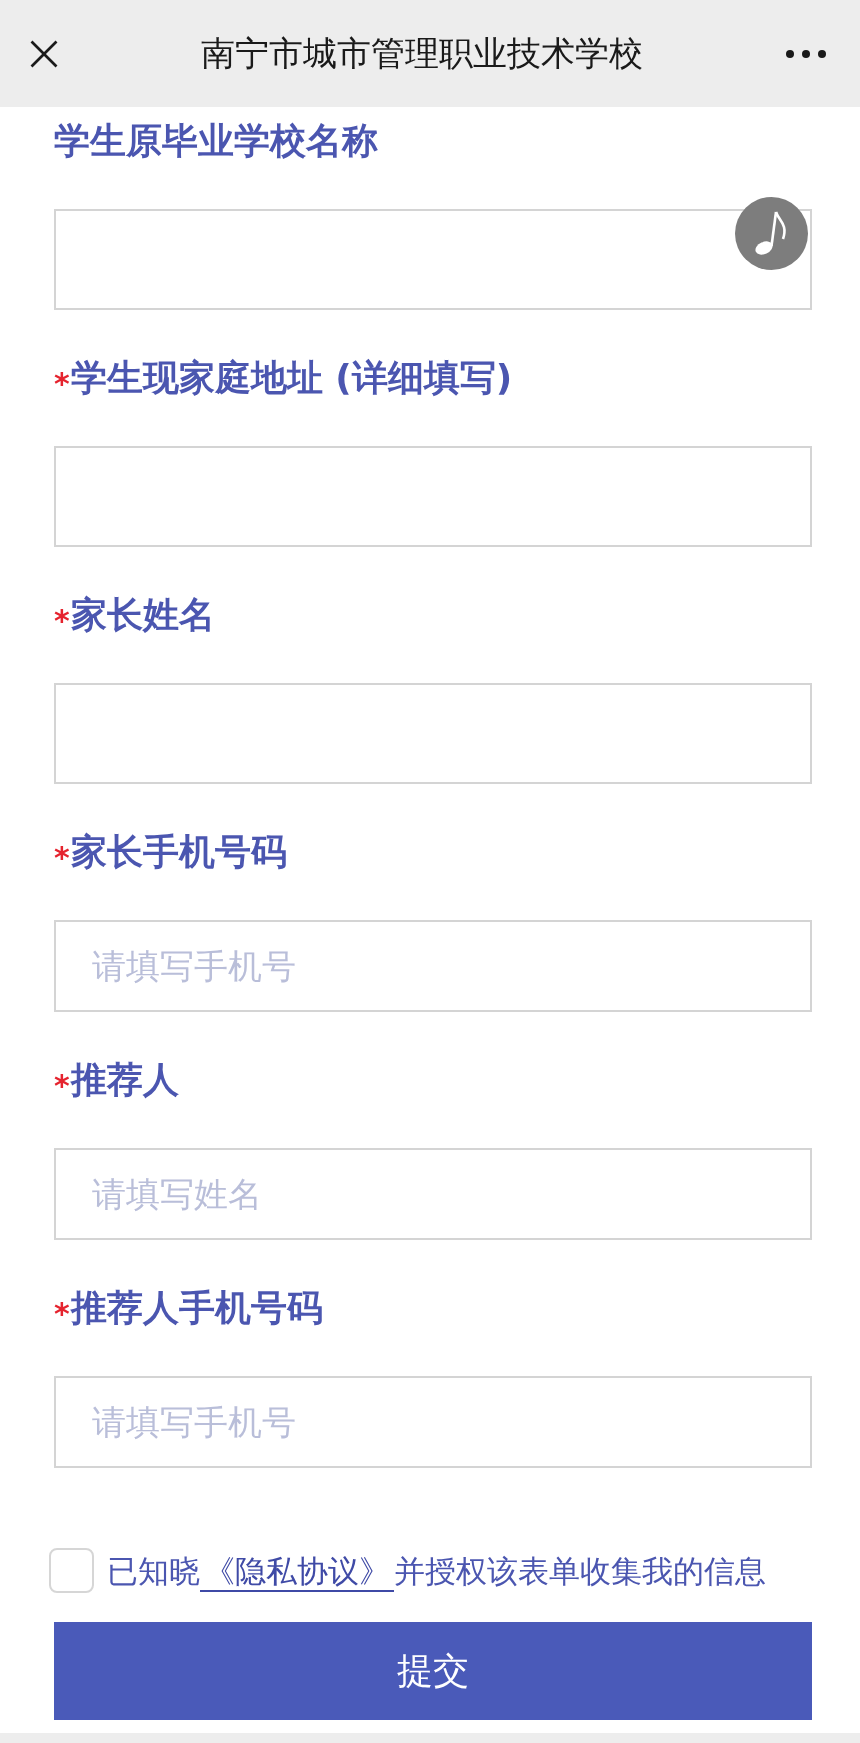  I want to click on close-icon, so click(44, 53).